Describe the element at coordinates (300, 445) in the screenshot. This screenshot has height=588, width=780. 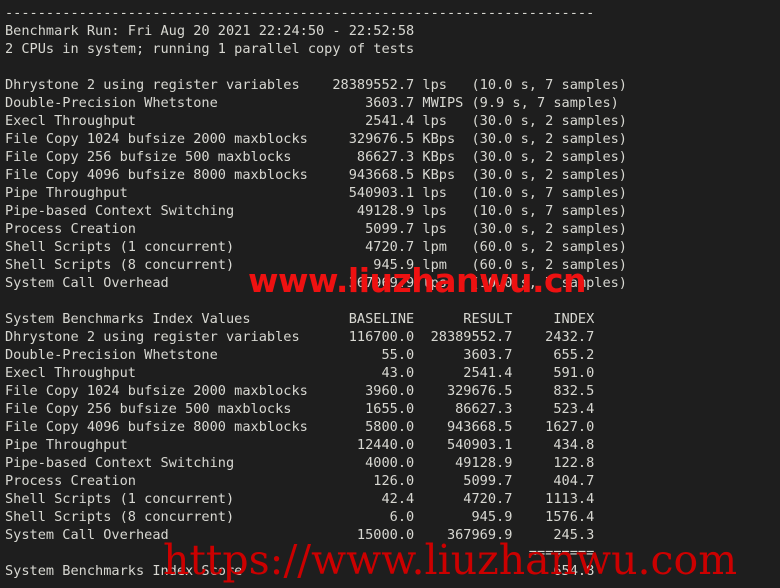
I see `index-table-row: Pipe Throughput 12440.0 540903.1 434.8` at that location.